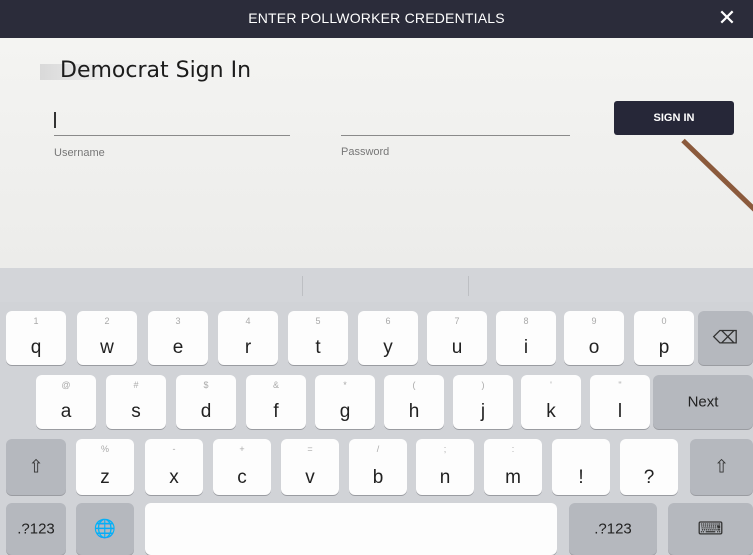 Image resolution: width=753 pixels, height=555 pixels. Describe the element at coordinates (674, 118) in the screenshot. I see `sign-in-button: SIGN IN` at that location.